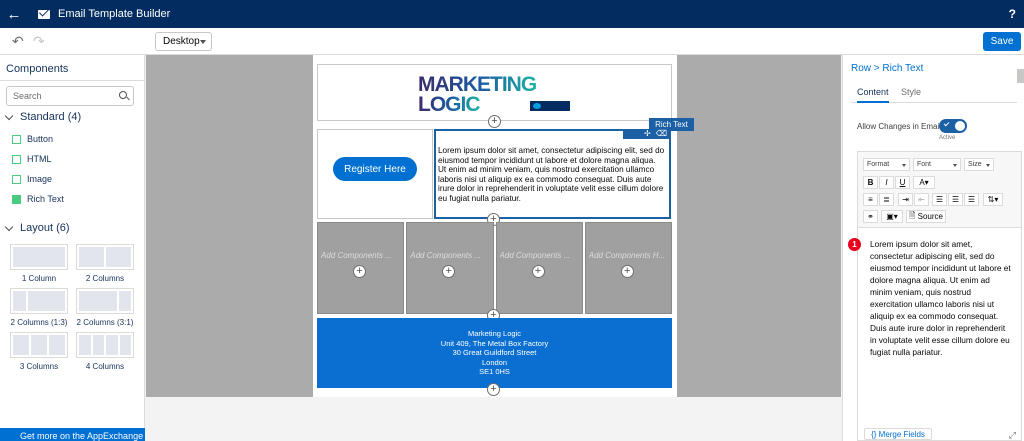 The image size is (1024, 441). What do you see at coordinates (38, 199) in the screenshot?
I see `component-rich-text: Rich Text` at bounding box center [38, 199].